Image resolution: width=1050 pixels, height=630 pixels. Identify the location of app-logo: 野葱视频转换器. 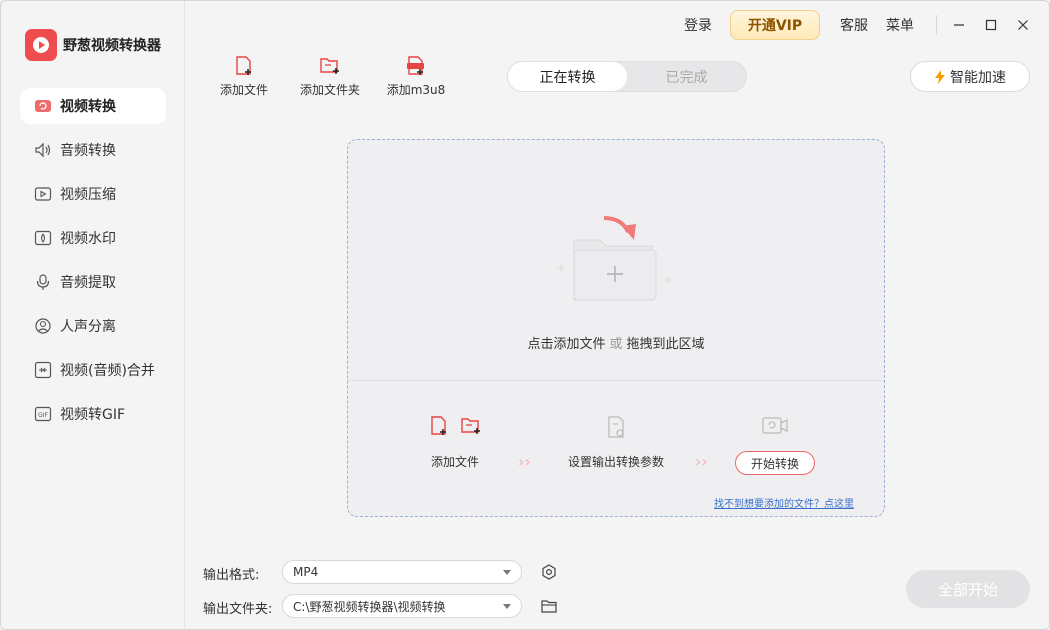
(93, 45).